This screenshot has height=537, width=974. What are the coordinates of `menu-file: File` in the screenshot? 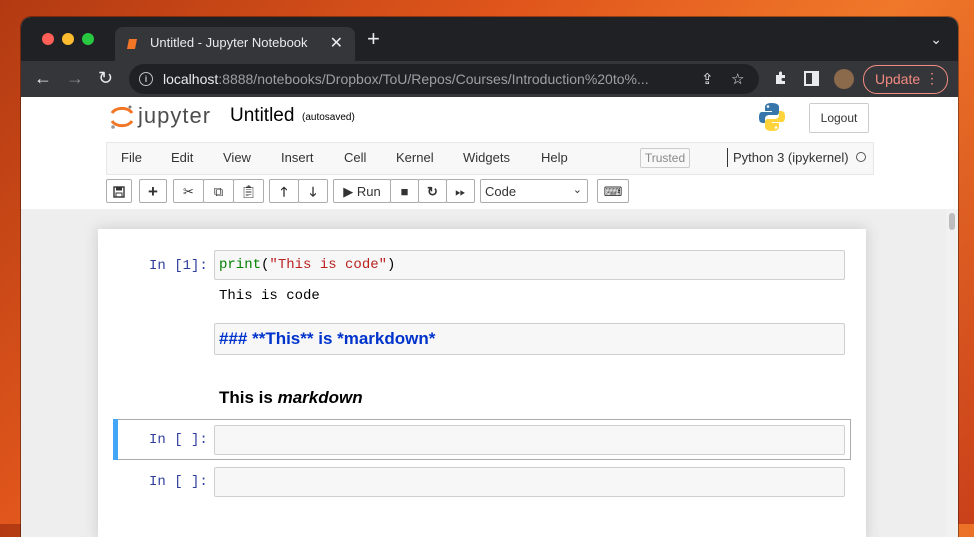 It's located at (131, 157).